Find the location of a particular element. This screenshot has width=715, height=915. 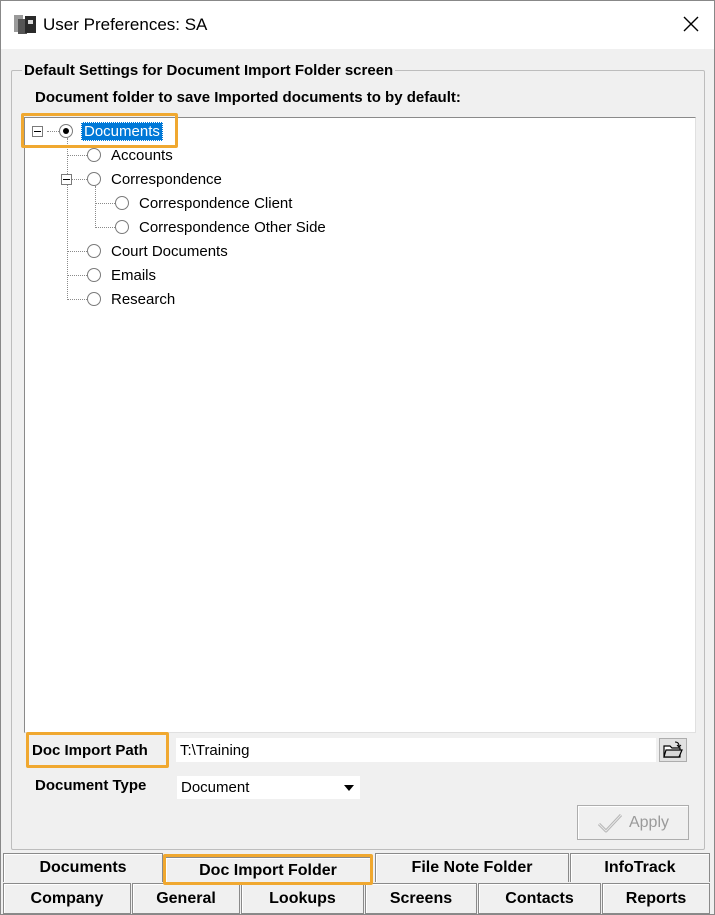

doc-import-path-label: Doc Import Path is located at coordinates (90, 750).